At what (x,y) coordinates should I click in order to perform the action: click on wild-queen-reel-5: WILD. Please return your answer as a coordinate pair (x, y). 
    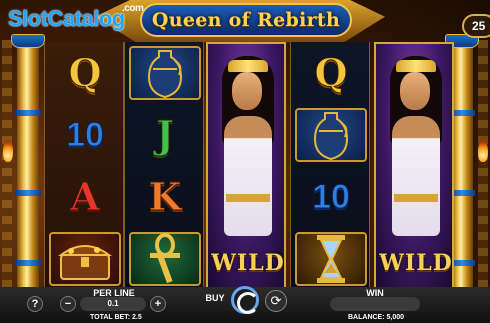
    Looking at the image, I should click on (414, 166).